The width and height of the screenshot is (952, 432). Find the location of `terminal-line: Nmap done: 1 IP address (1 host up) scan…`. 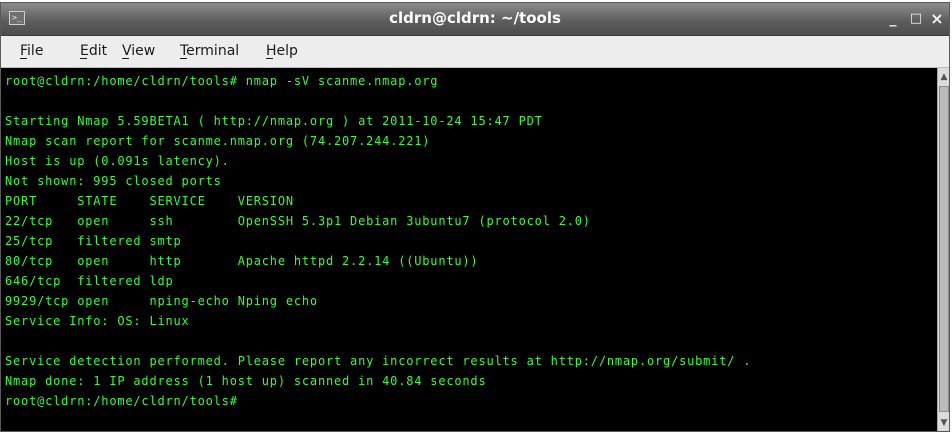

terminal-line: Nmap done: 1 IP address (1 host up) scan… is located at coordinates (246, 381).